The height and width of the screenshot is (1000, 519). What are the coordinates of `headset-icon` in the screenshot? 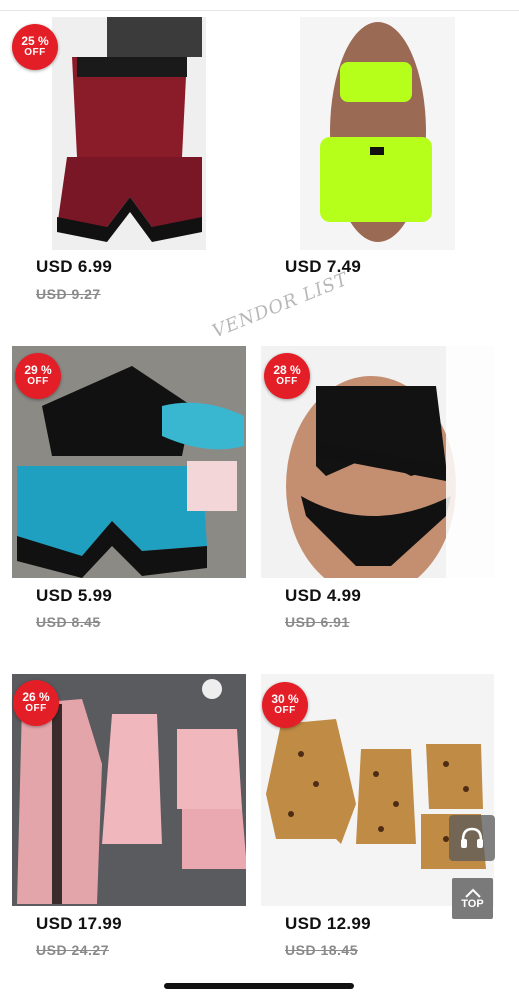 It's located at (472, 837).